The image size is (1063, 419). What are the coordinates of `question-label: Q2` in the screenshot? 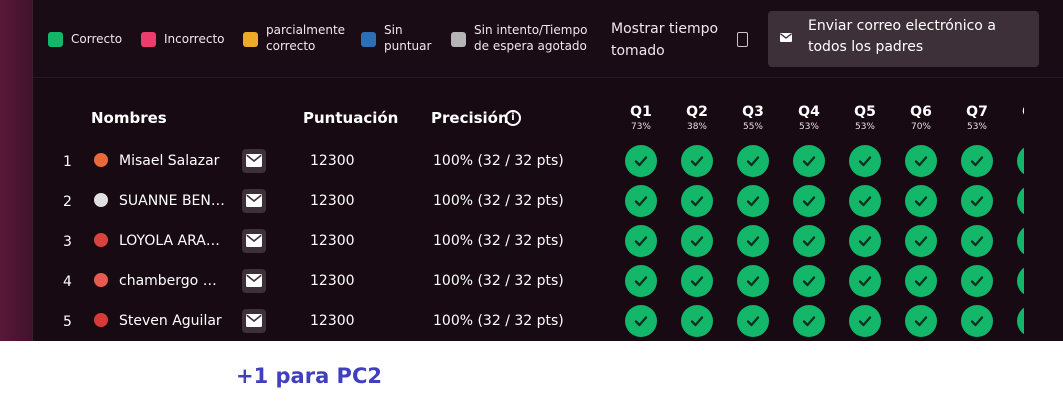 It's located at (697, 112).